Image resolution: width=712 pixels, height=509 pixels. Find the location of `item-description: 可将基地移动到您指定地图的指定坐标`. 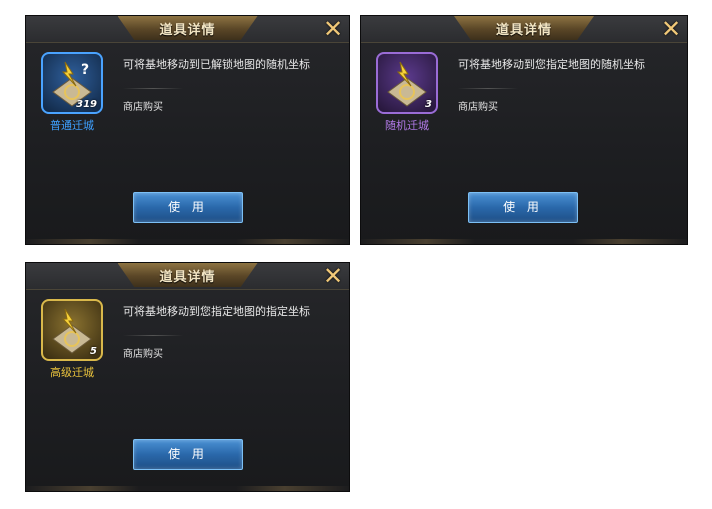

item-description: 可将基地移动到您指定地图的指定坐标 is located at coordinates (216, 311).